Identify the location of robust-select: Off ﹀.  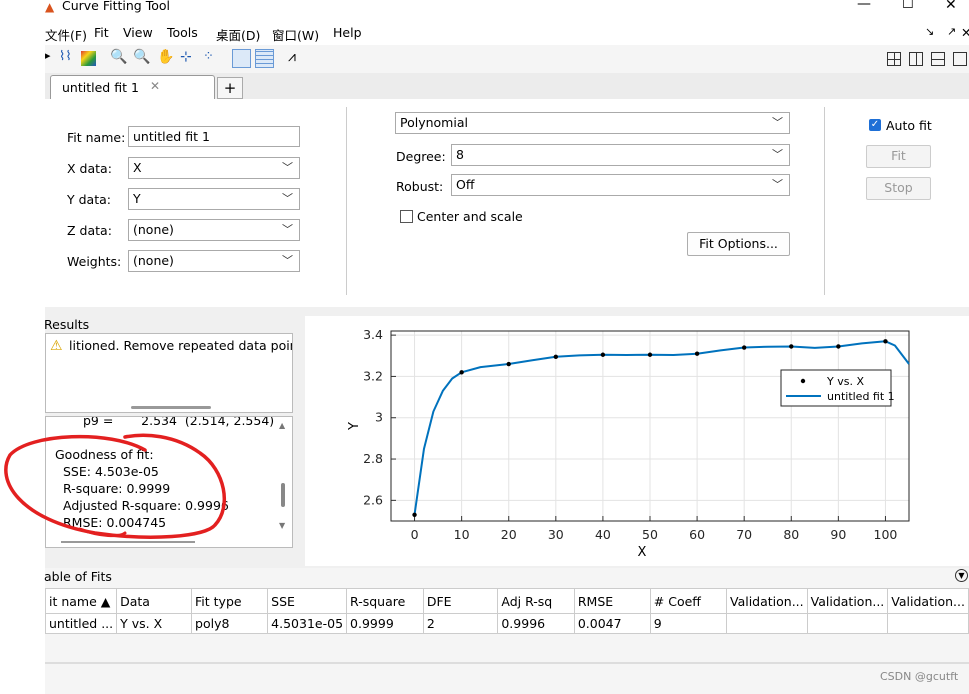
(620, 185).